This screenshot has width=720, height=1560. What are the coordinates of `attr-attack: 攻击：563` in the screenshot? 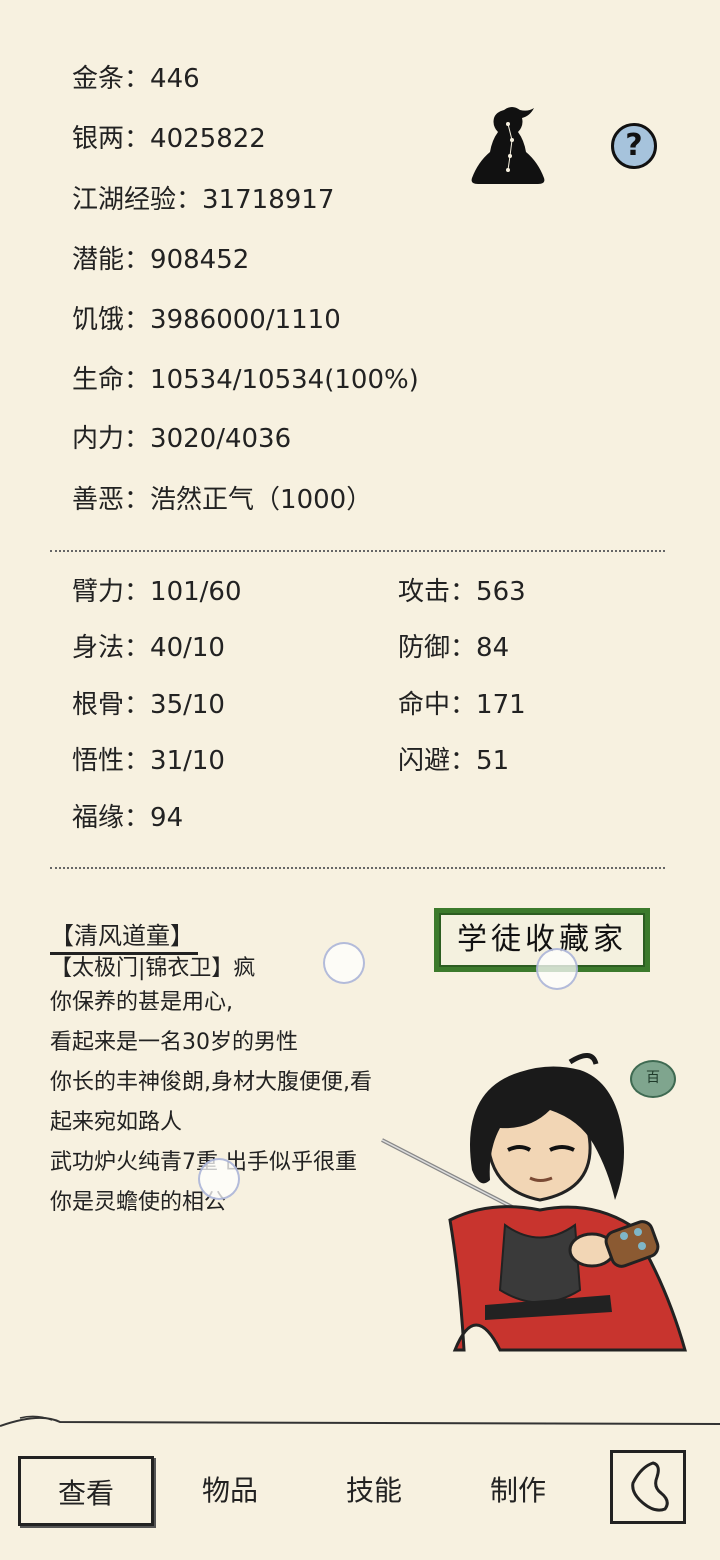 It's located at (462, 592).